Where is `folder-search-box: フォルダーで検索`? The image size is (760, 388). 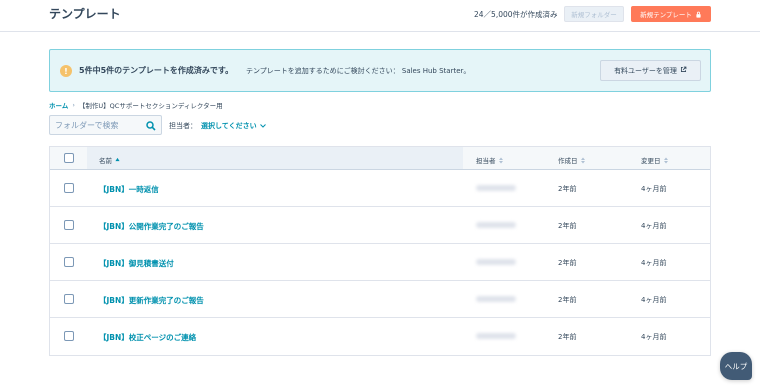
folder-search-box: フォルダーで検索 is located at coordinates (105, 125).